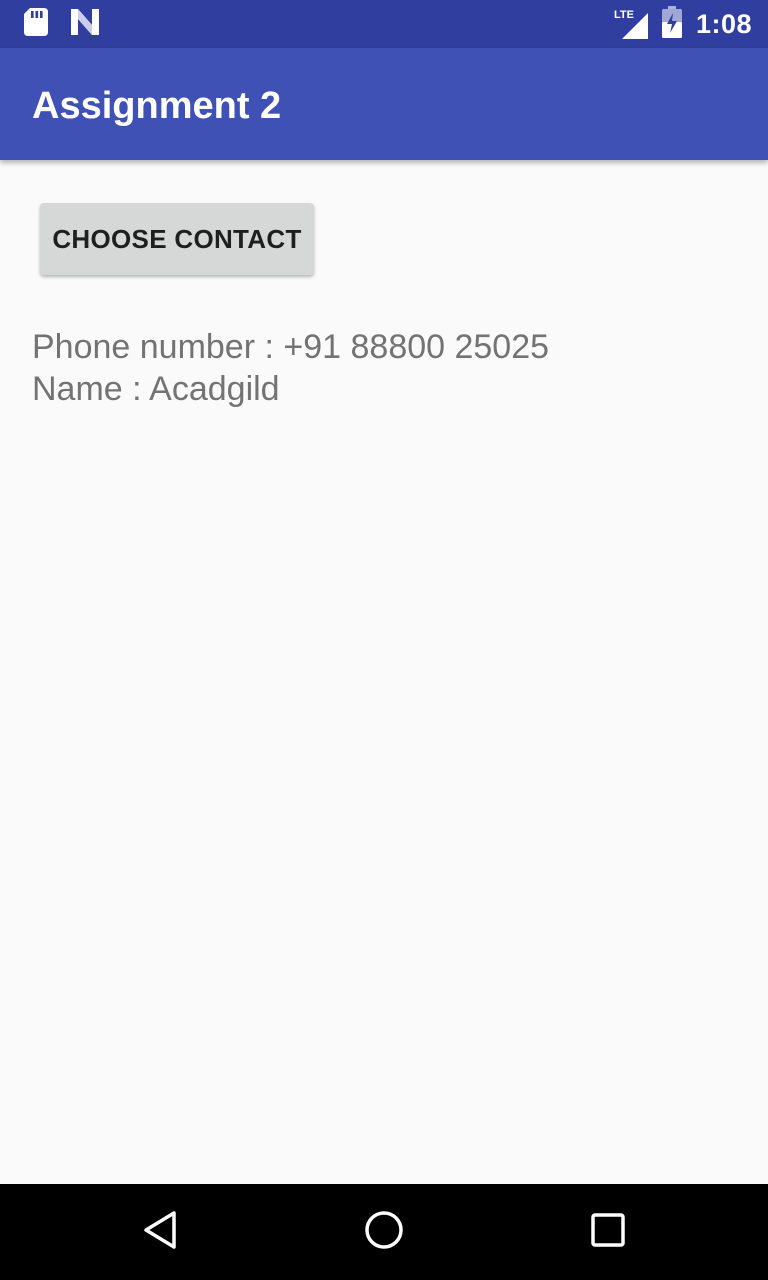  Describe the element at coordinates (156, 389) in the screenshot. I see `contact-name-text: Name : Acadgild` at that location.